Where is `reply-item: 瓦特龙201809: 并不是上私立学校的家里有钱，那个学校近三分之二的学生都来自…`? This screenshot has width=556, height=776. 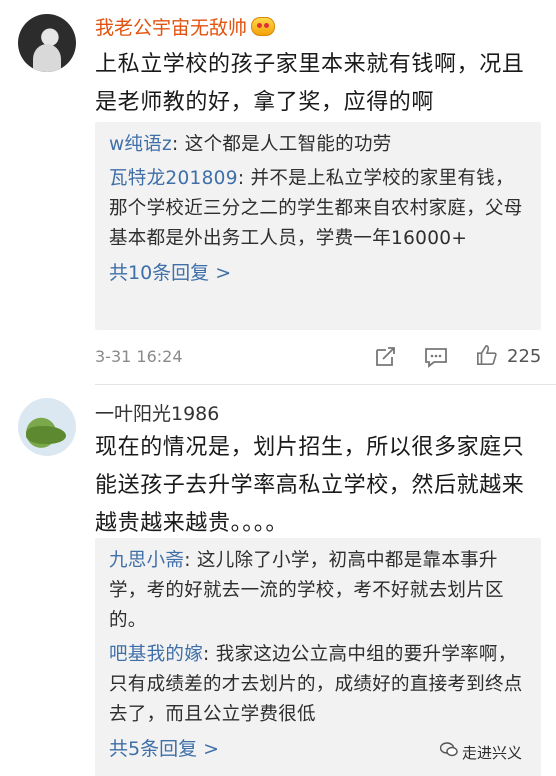 reply-item: 瓦特龙201809: 并不是上私立学校的家里有钱，那个学校近三分之二的学生都来自… is located at coordinates (316, 208).